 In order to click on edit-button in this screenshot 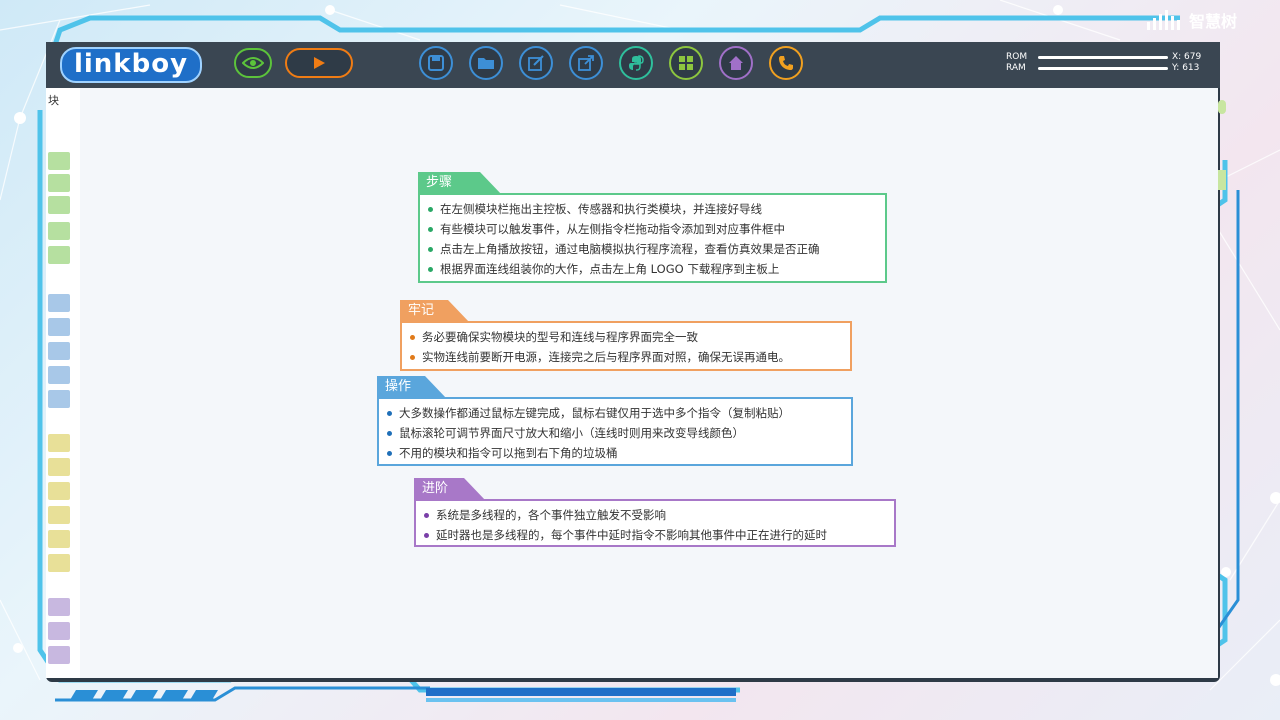, I will do `click(536, 63)`.